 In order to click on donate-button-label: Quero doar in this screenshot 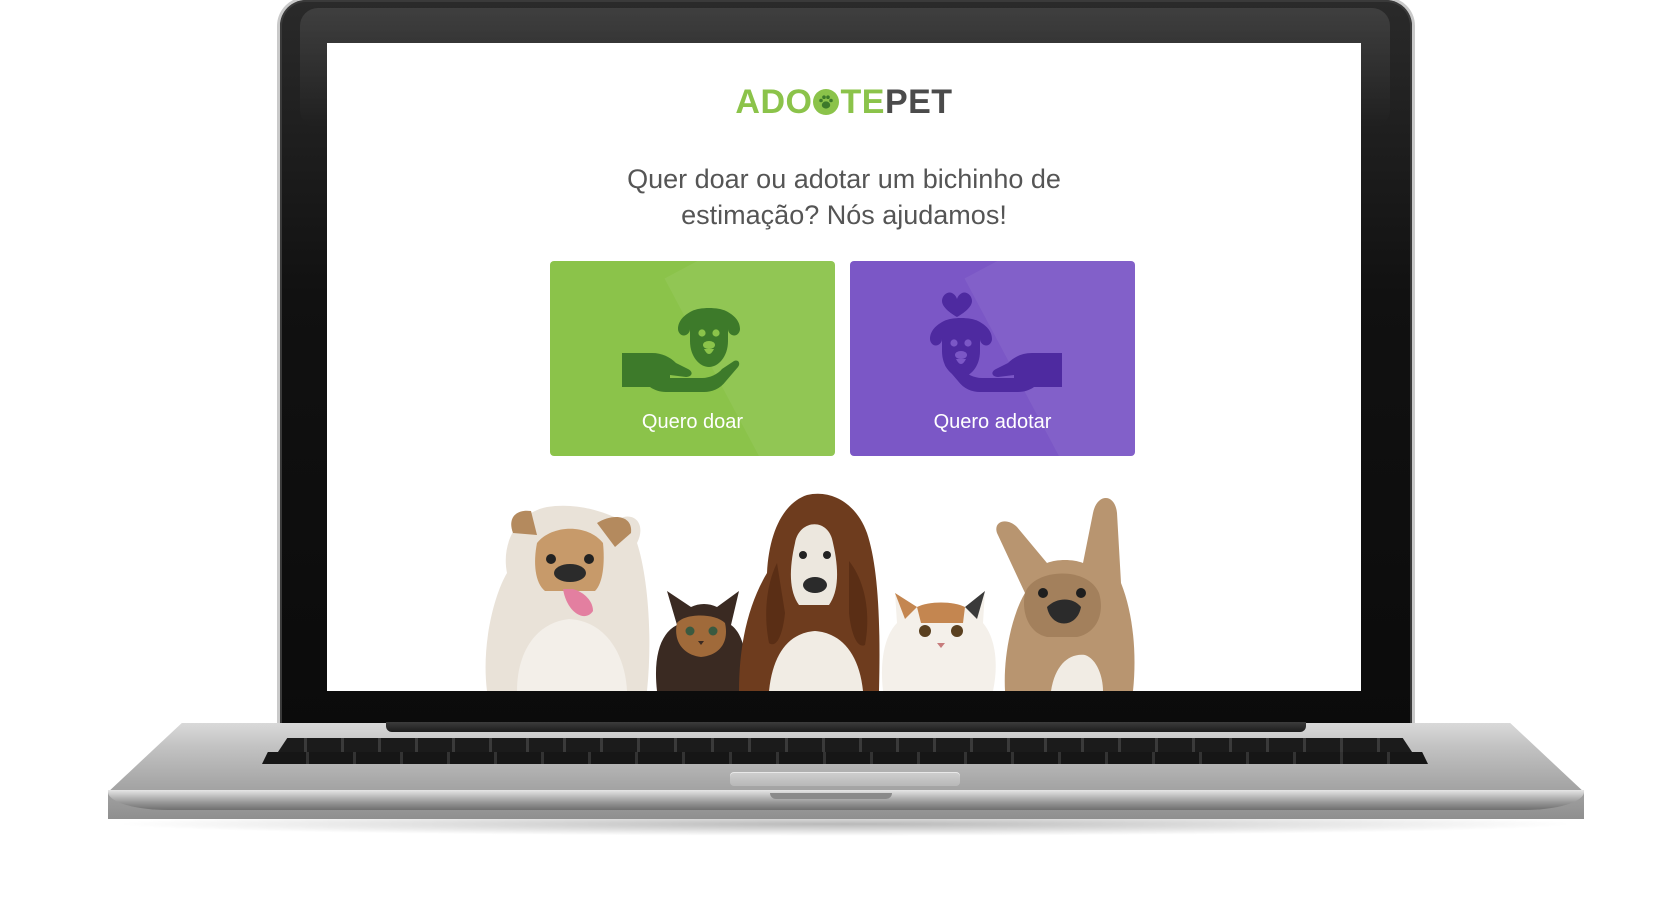, I will do `click(692, 422)`.